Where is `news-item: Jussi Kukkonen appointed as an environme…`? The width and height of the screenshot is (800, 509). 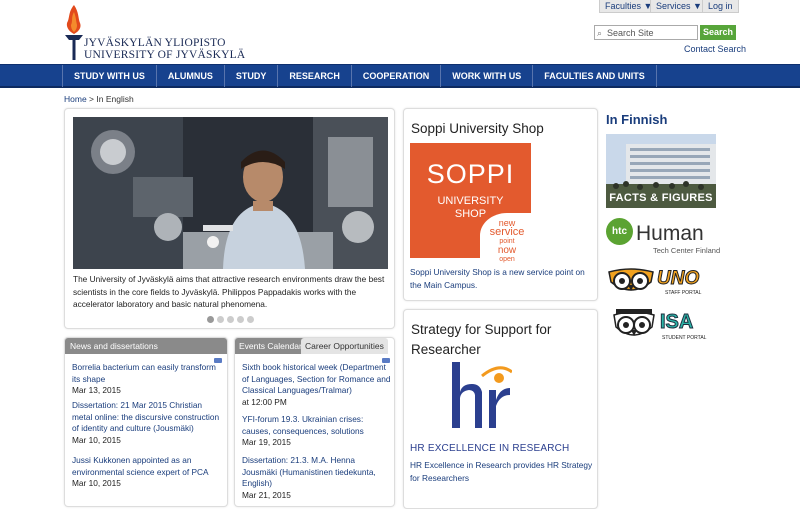 news-item: Jussi Kukkonen appointed as an environme… is located at coordinates (147, 472).